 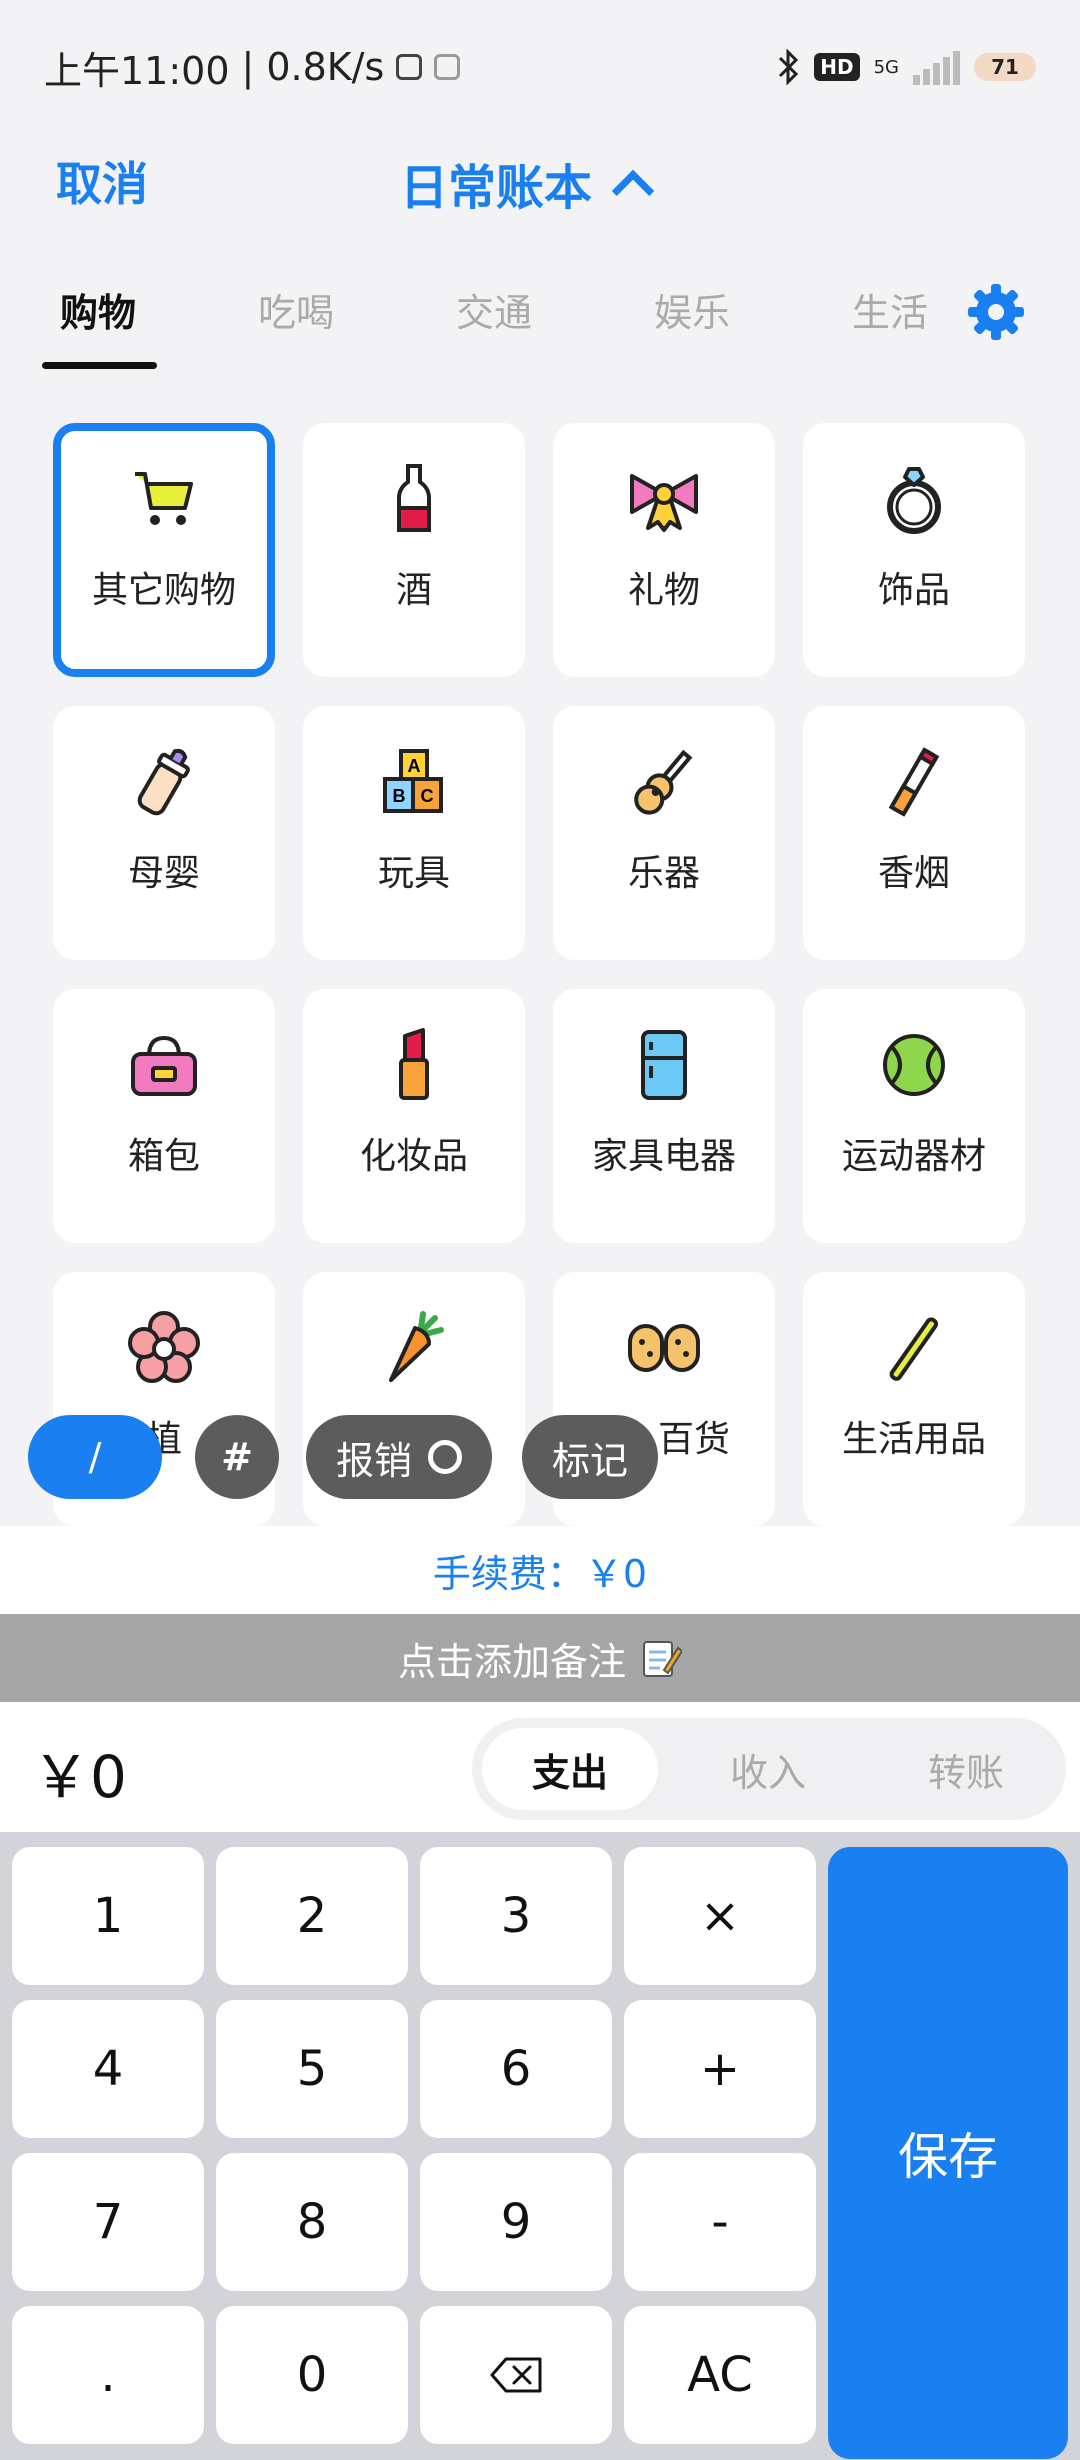 What do you see at coordinates (664, 1116) in the screenshot?
I see `category-appliances: 家具电器` at bounding box center [664, 1116].